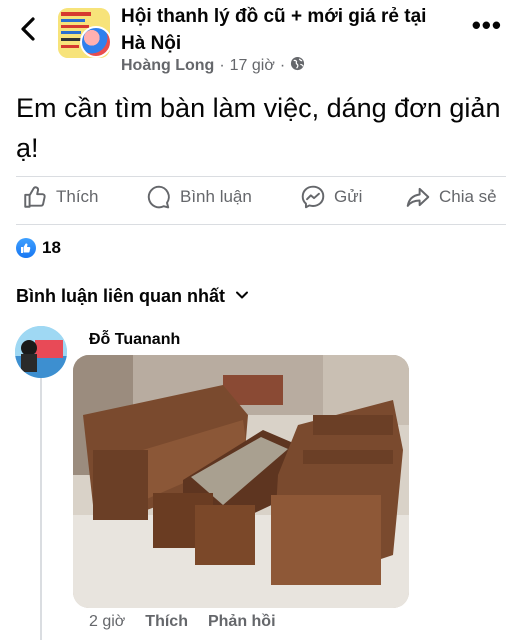 This screenshot has height=640, width=522. I want to click on messenger-icon, so click(313, 197).